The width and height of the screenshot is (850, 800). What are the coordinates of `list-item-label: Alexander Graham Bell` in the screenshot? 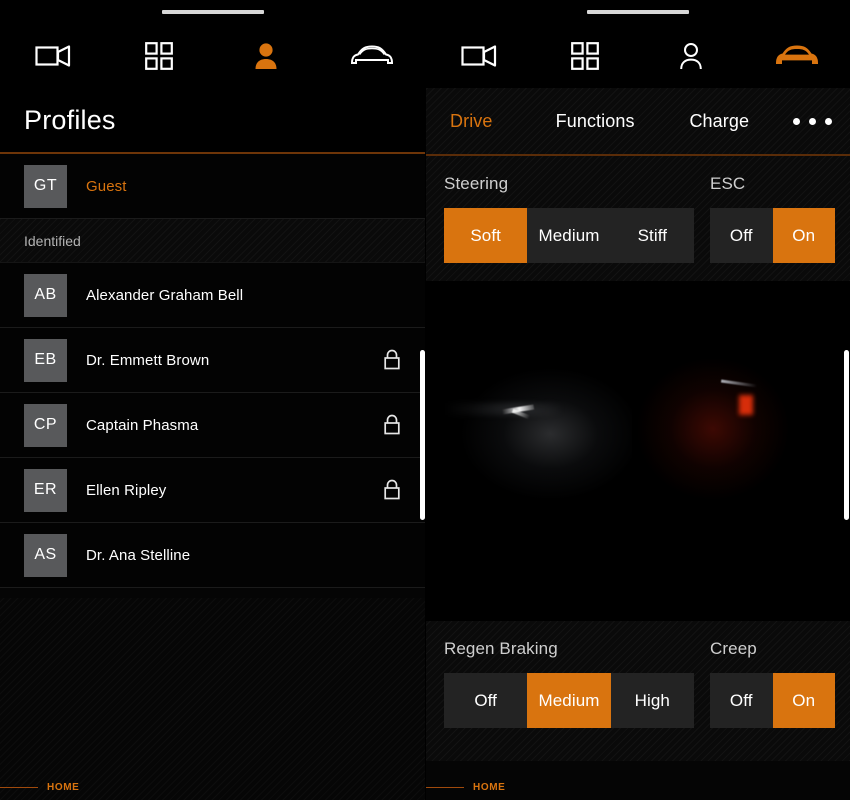 It's located at (165, 295).